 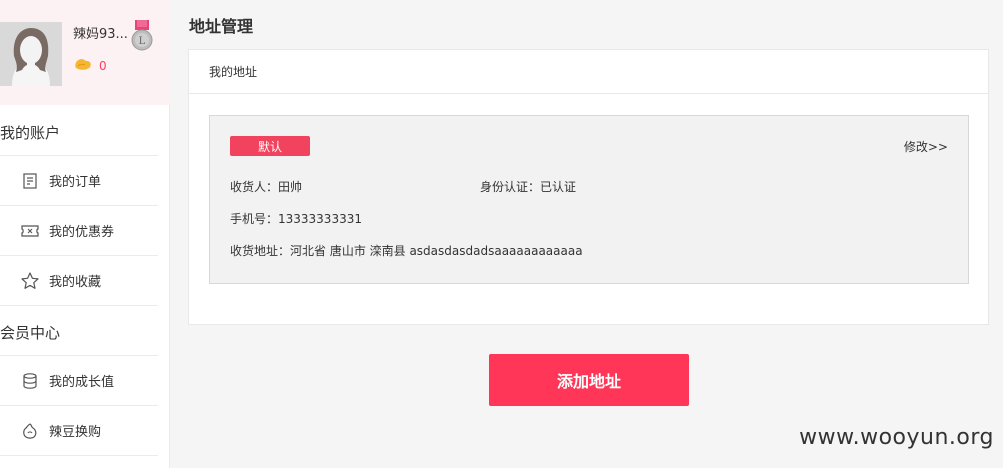 I want to click on level-medal-icon: L, so click(x=143, y=36).